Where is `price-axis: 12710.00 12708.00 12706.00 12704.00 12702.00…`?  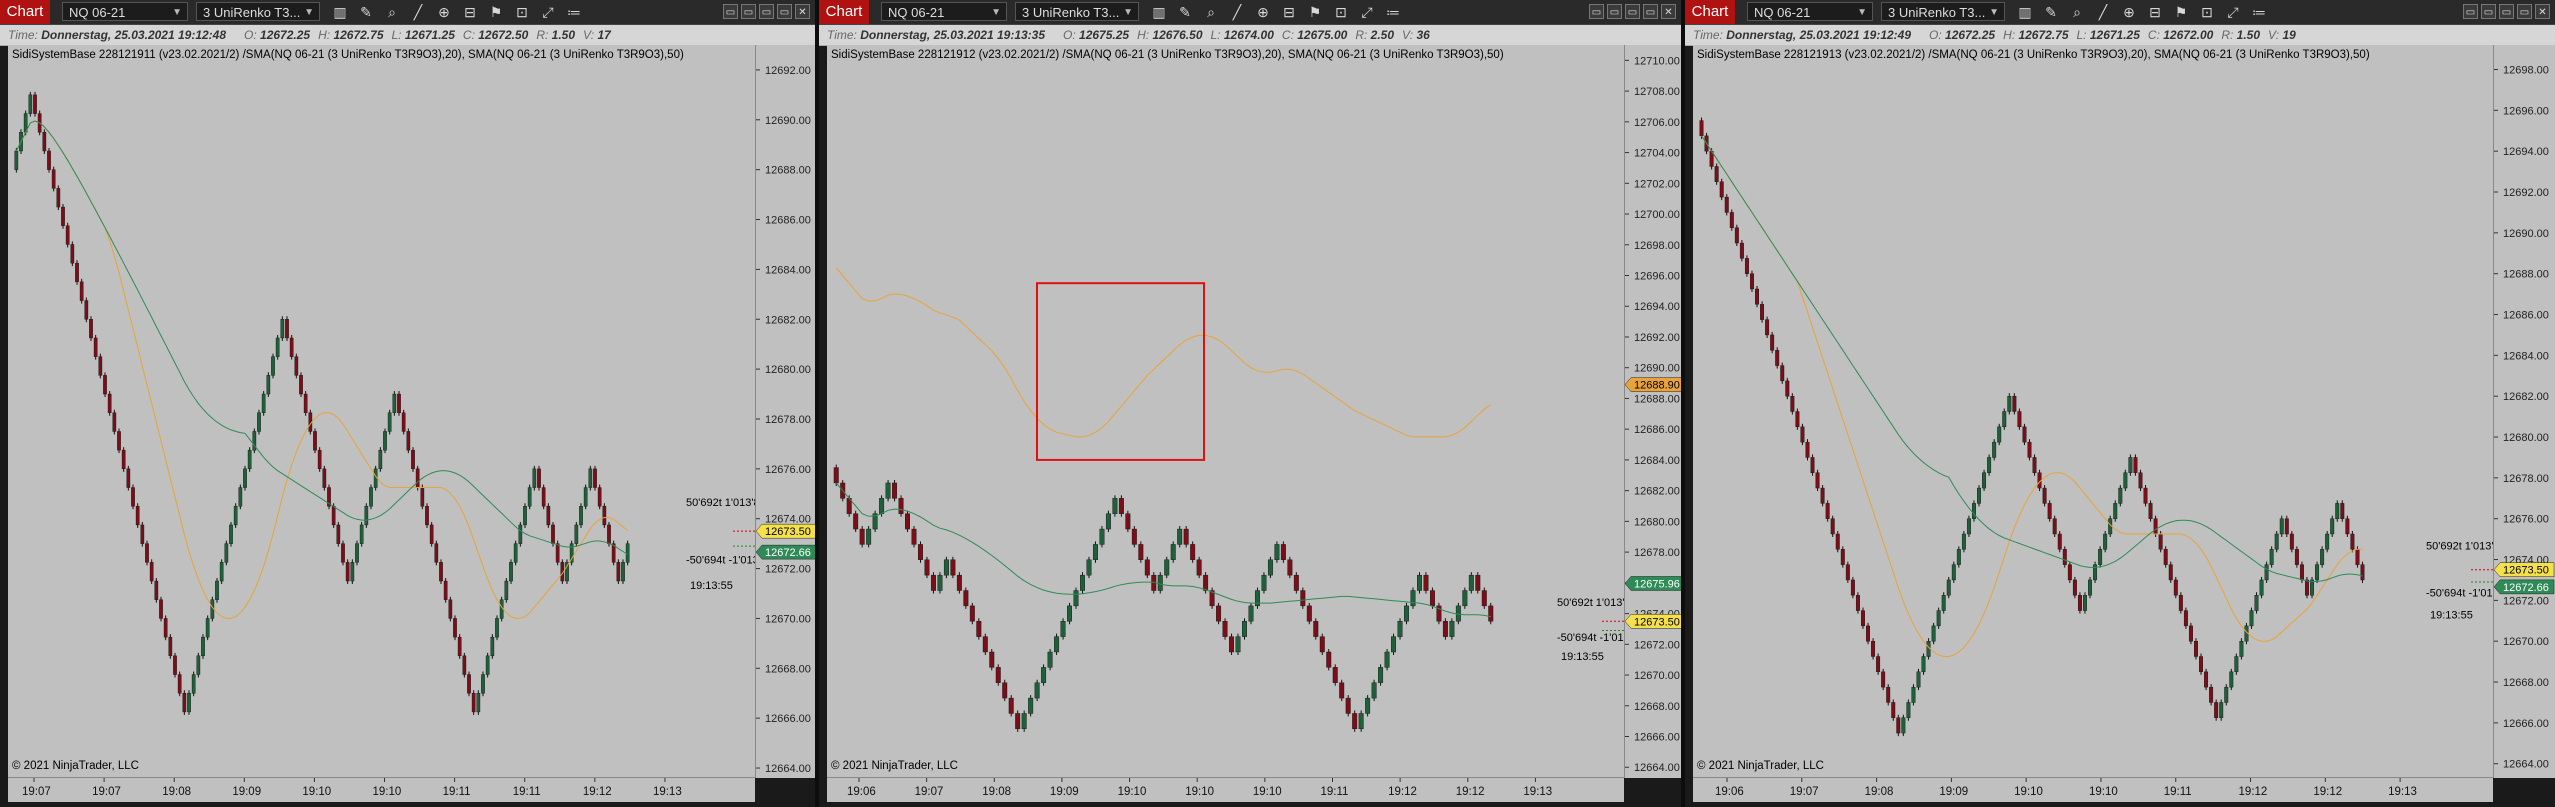
price-axis: 12710.00 12708.00 12706.00 12704.00 12702.00… is located at coordinates (1652, 411).